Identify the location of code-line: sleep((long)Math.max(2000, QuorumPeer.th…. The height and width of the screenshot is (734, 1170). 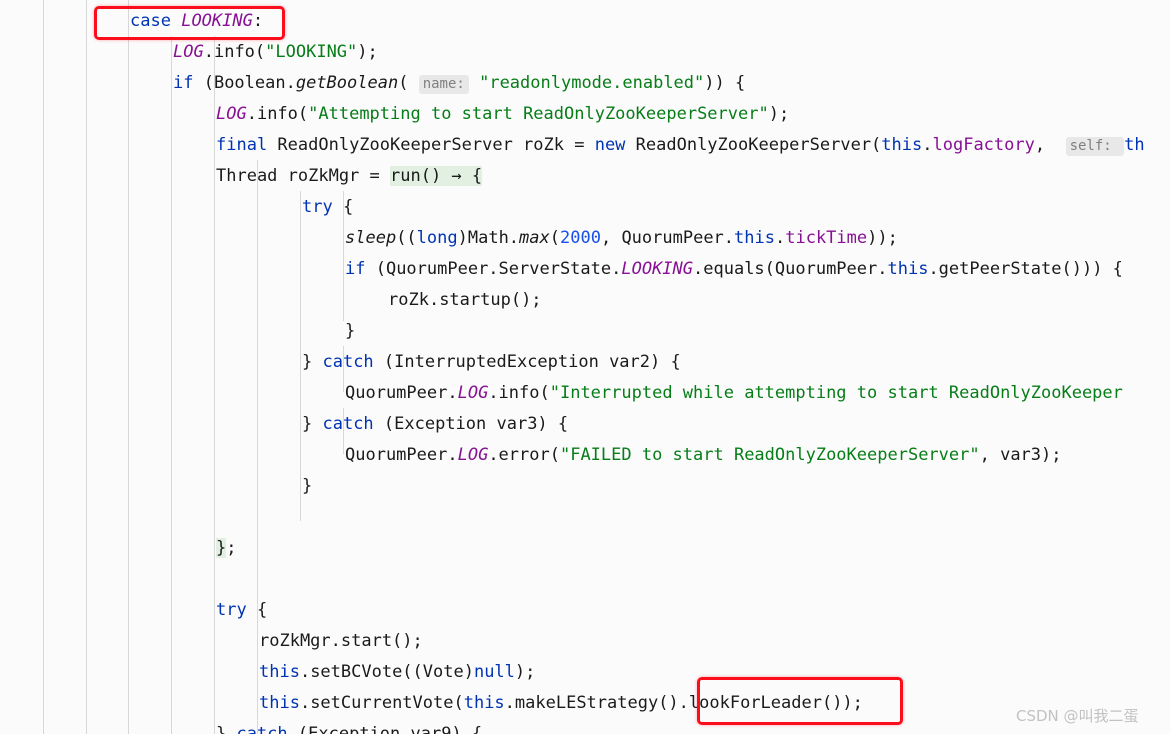
(449, 238).